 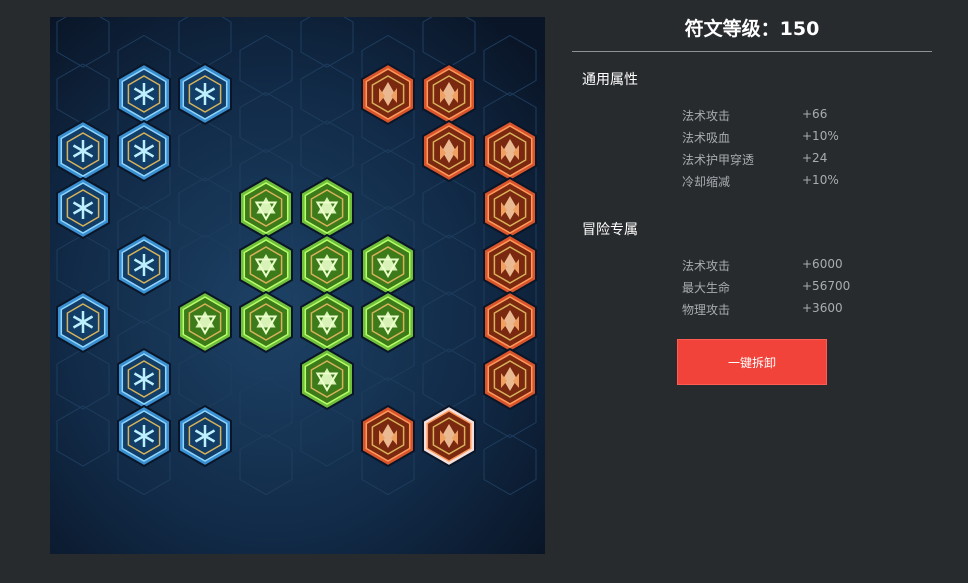 What do you see at coordinates (815, 114) in the screenshot?
I see `general-attr-value: +66` at bounding box center [815, 114].